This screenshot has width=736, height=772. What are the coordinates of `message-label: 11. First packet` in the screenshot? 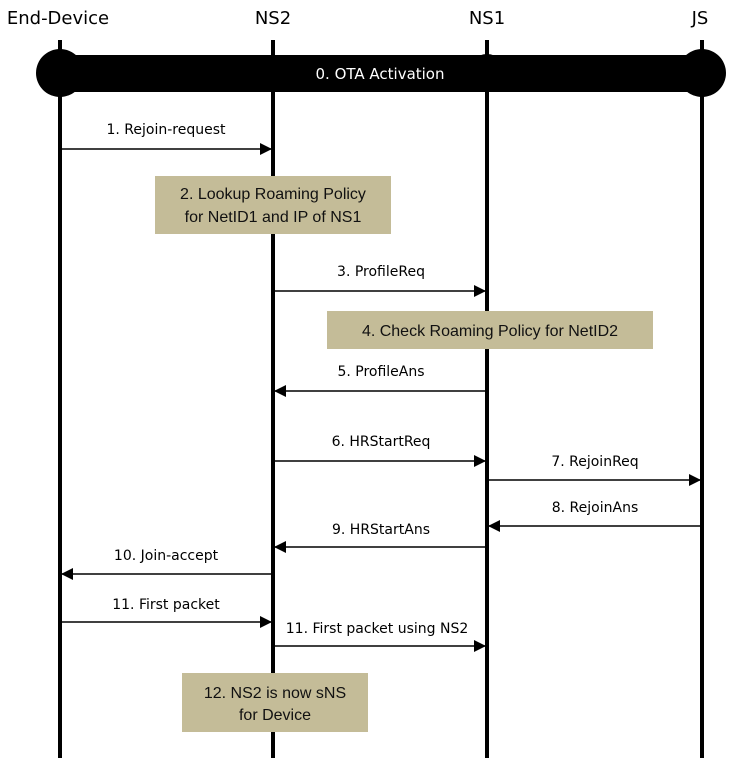 It's located at (166, 605).